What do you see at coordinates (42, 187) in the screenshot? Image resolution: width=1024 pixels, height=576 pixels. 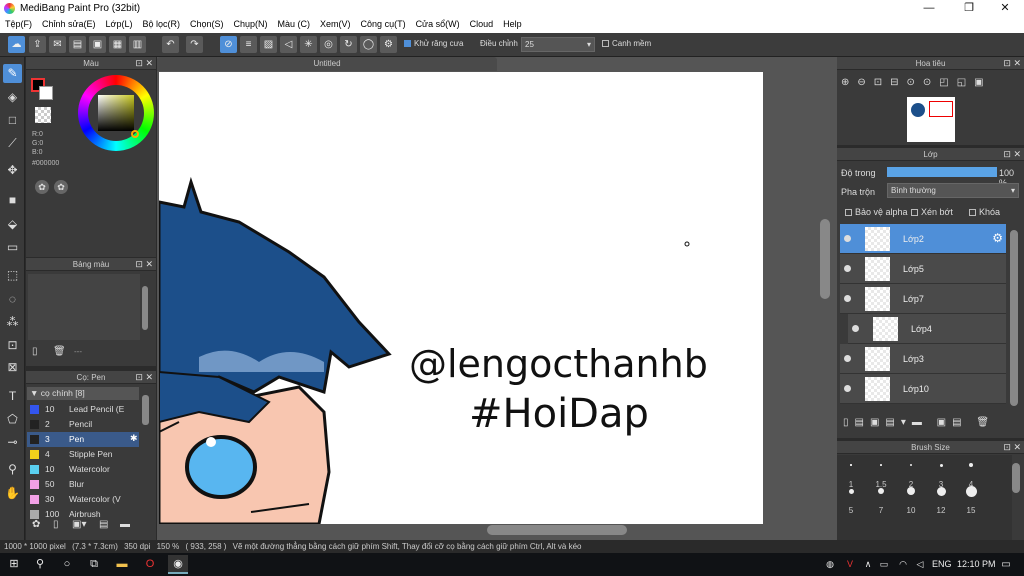 I see `palette-icon: ✿` at bounding box center [42, 187].